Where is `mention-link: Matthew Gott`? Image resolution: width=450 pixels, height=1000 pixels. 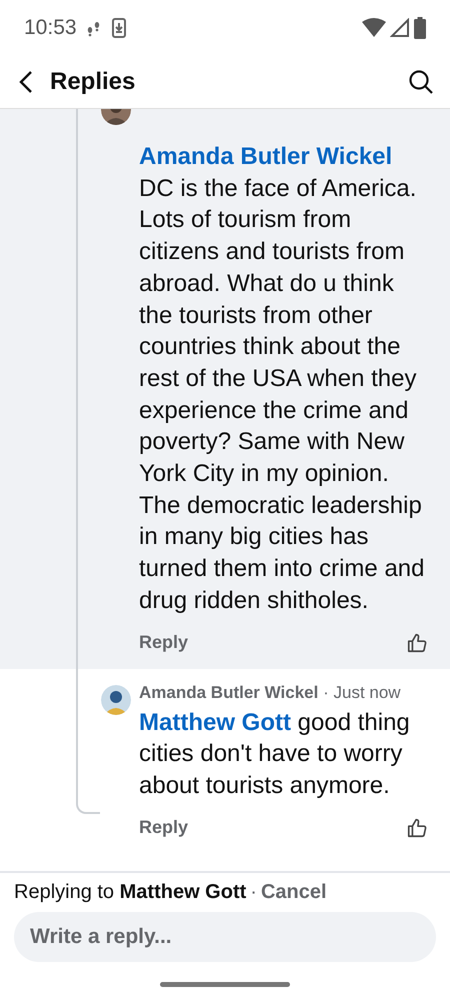 mention-link: Matthew Gott is located at coordinates (215, 722).